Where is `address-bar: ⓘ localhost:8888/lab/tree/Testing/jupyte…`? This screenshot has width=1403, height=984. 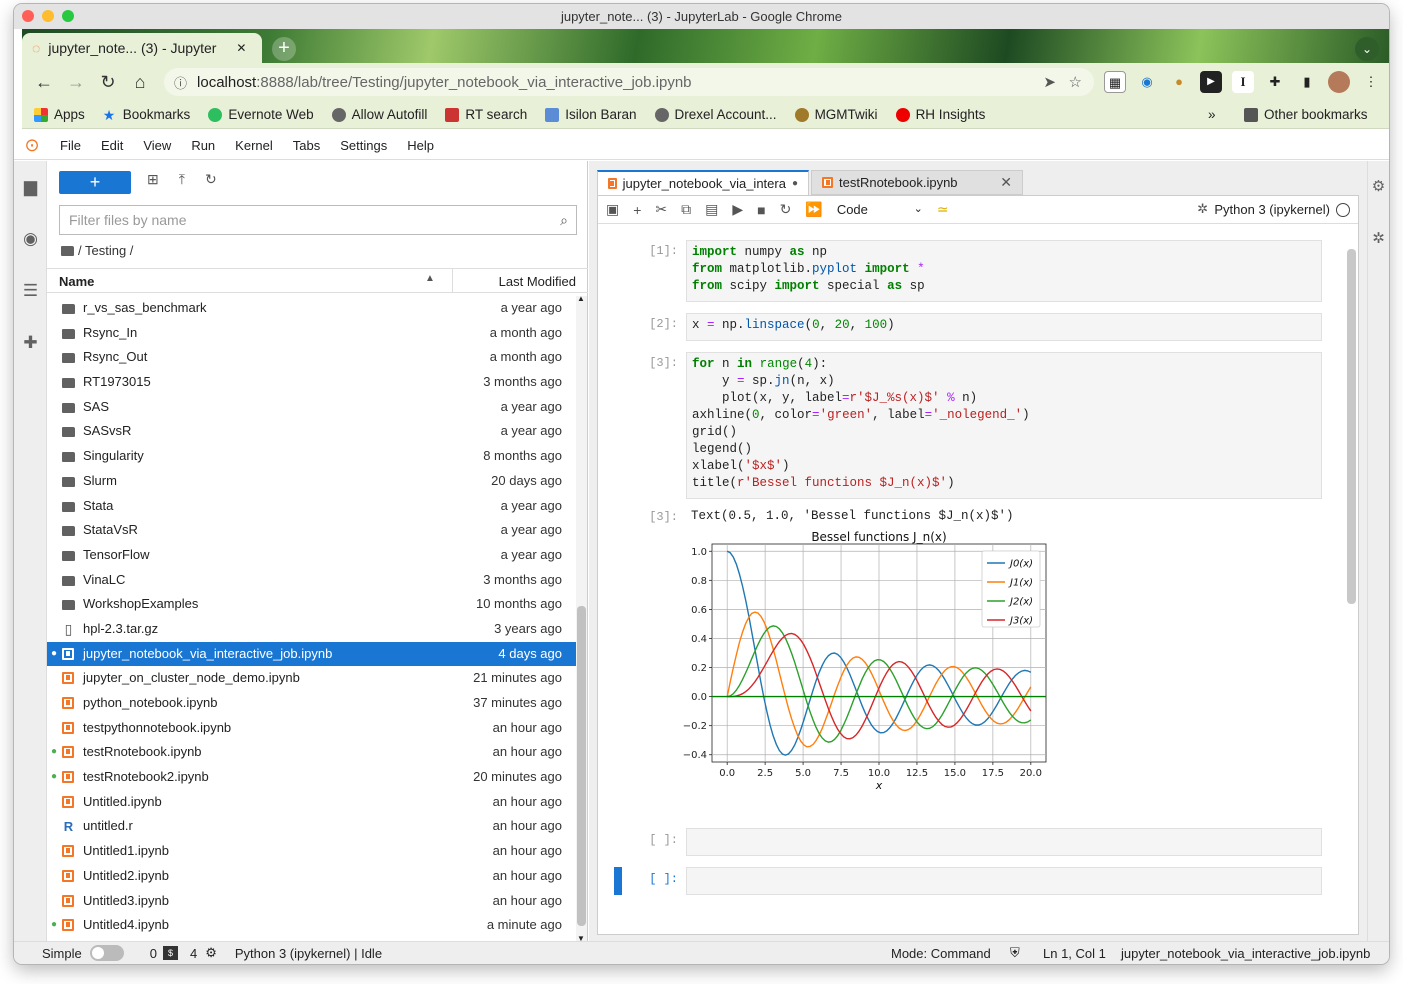
address-bar: ⓘ localhost:8888/lab/tree/Testing/jupyte… is located at coordinates (629, 82).